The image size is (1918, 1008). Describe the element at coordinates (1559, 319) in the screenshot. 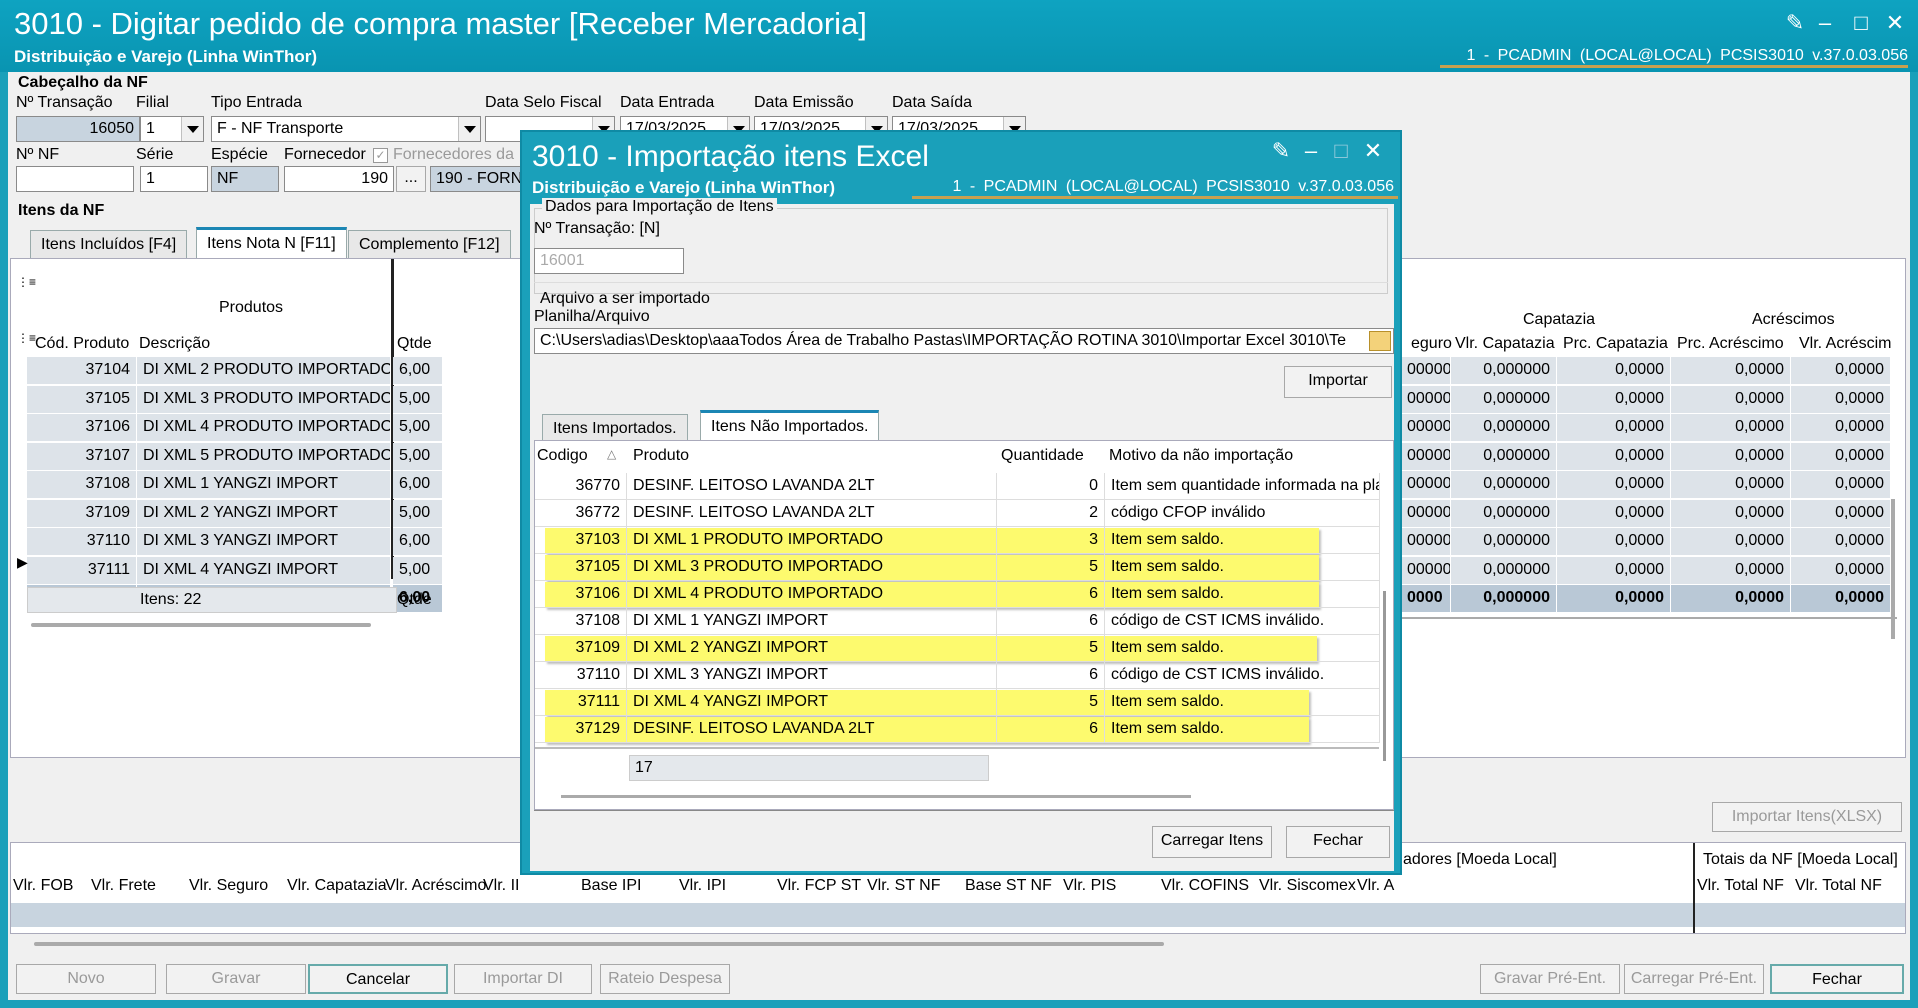

I see `group-capatazia: Capatazia` at that location.